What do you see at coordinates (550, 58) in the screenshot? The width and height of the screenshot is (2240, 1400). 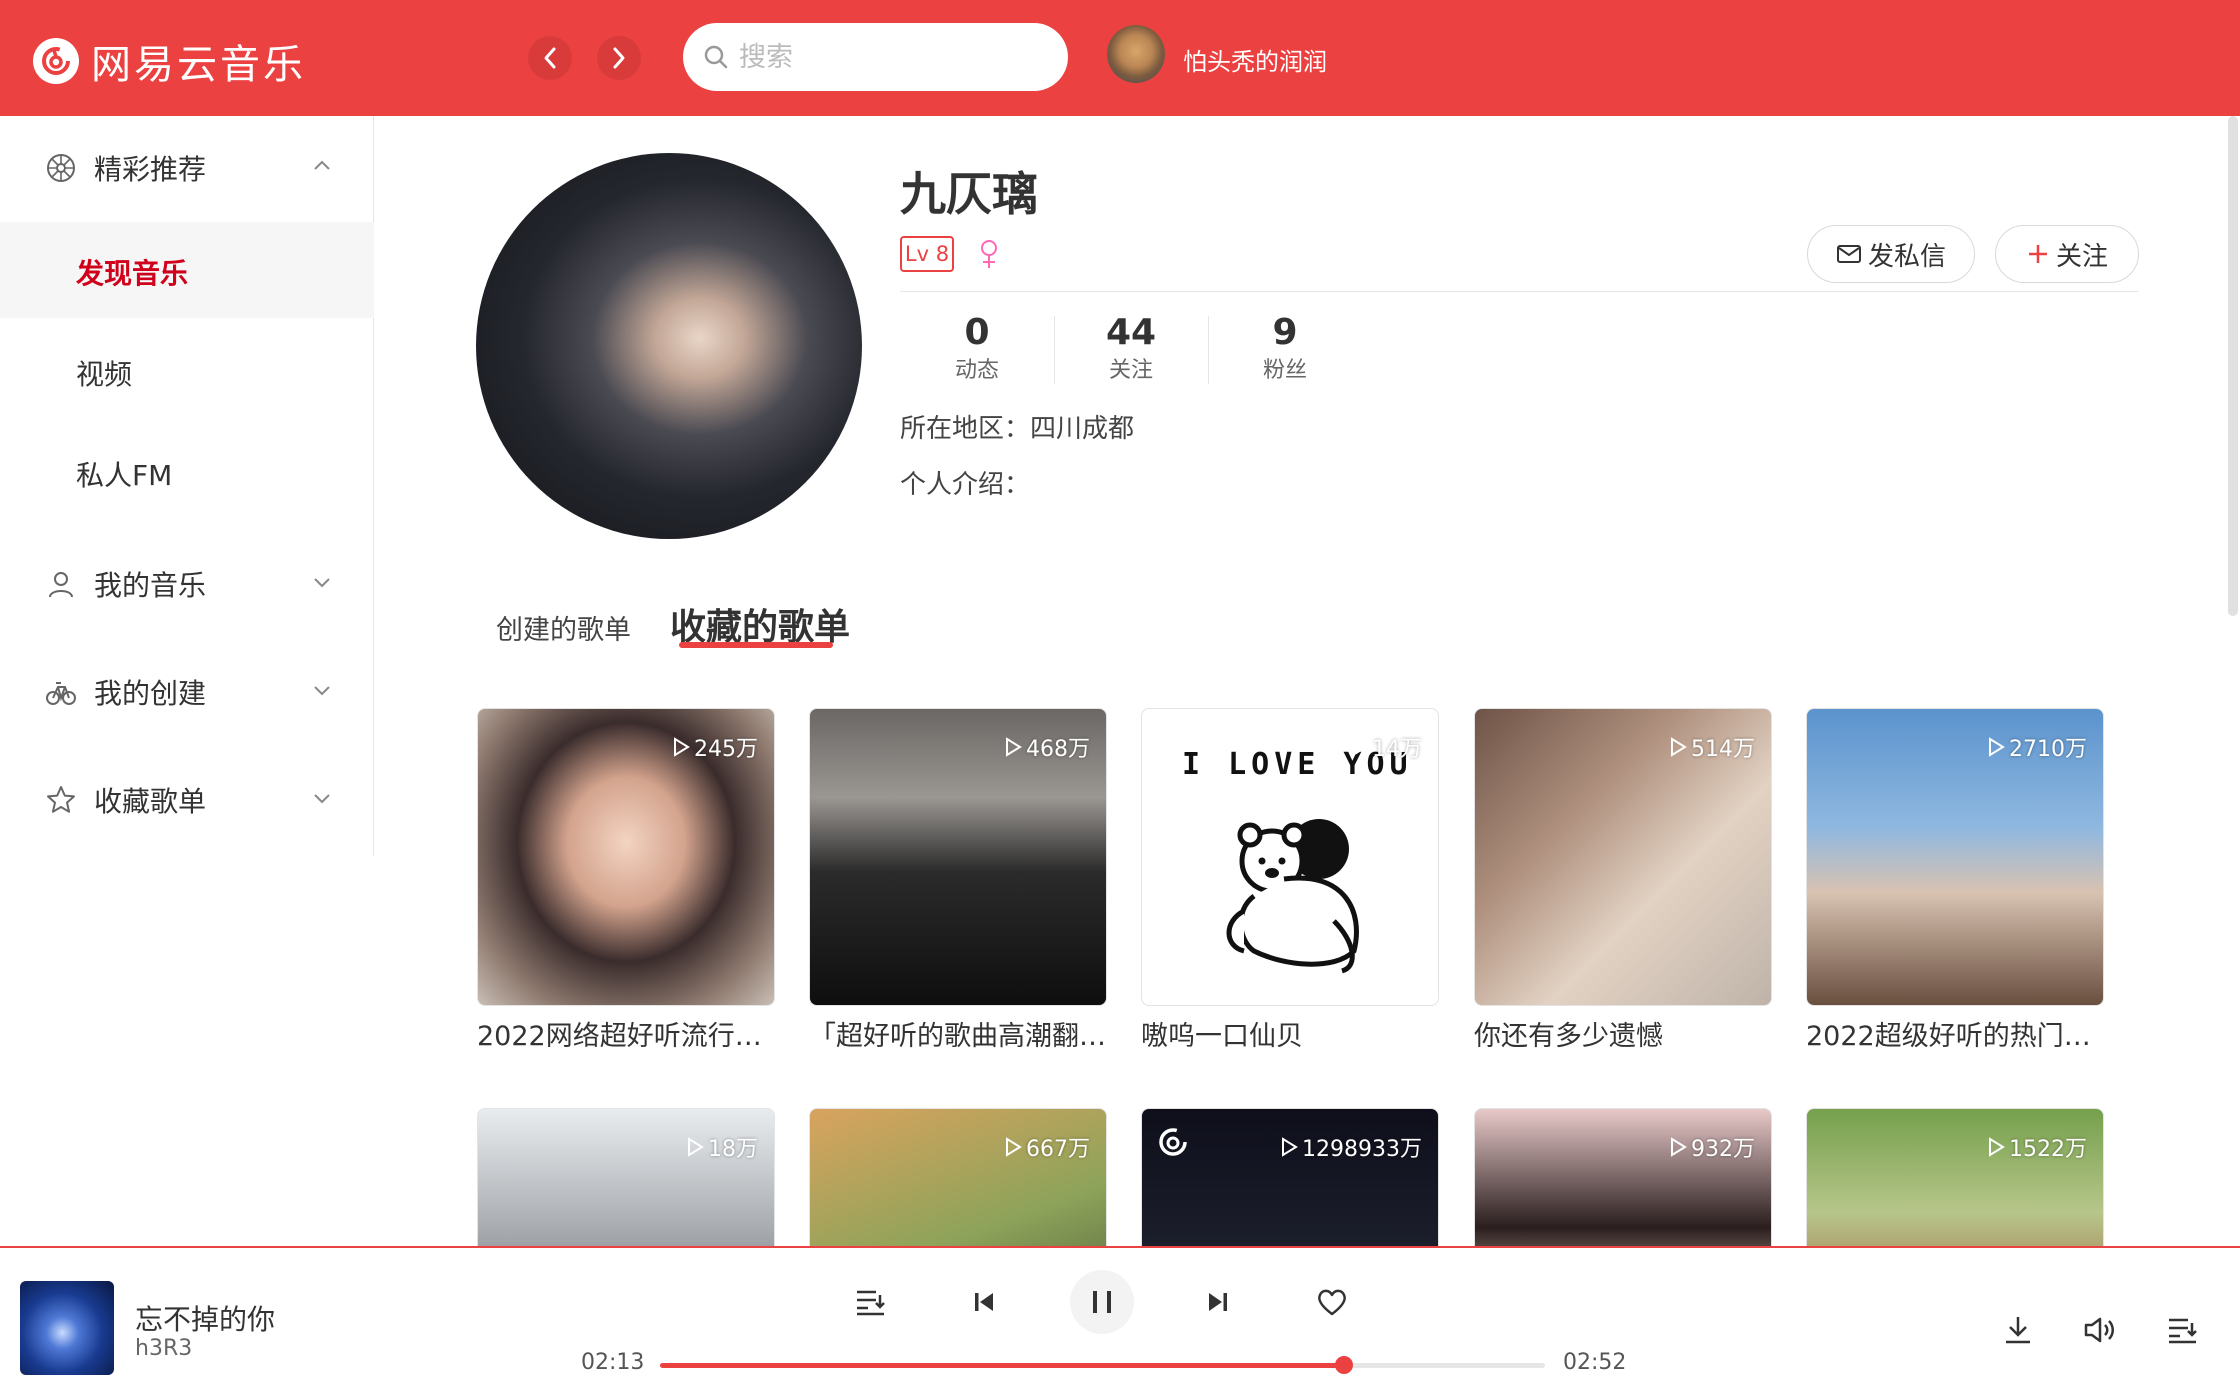 I see `back-button` at bounding box center [550, 58].